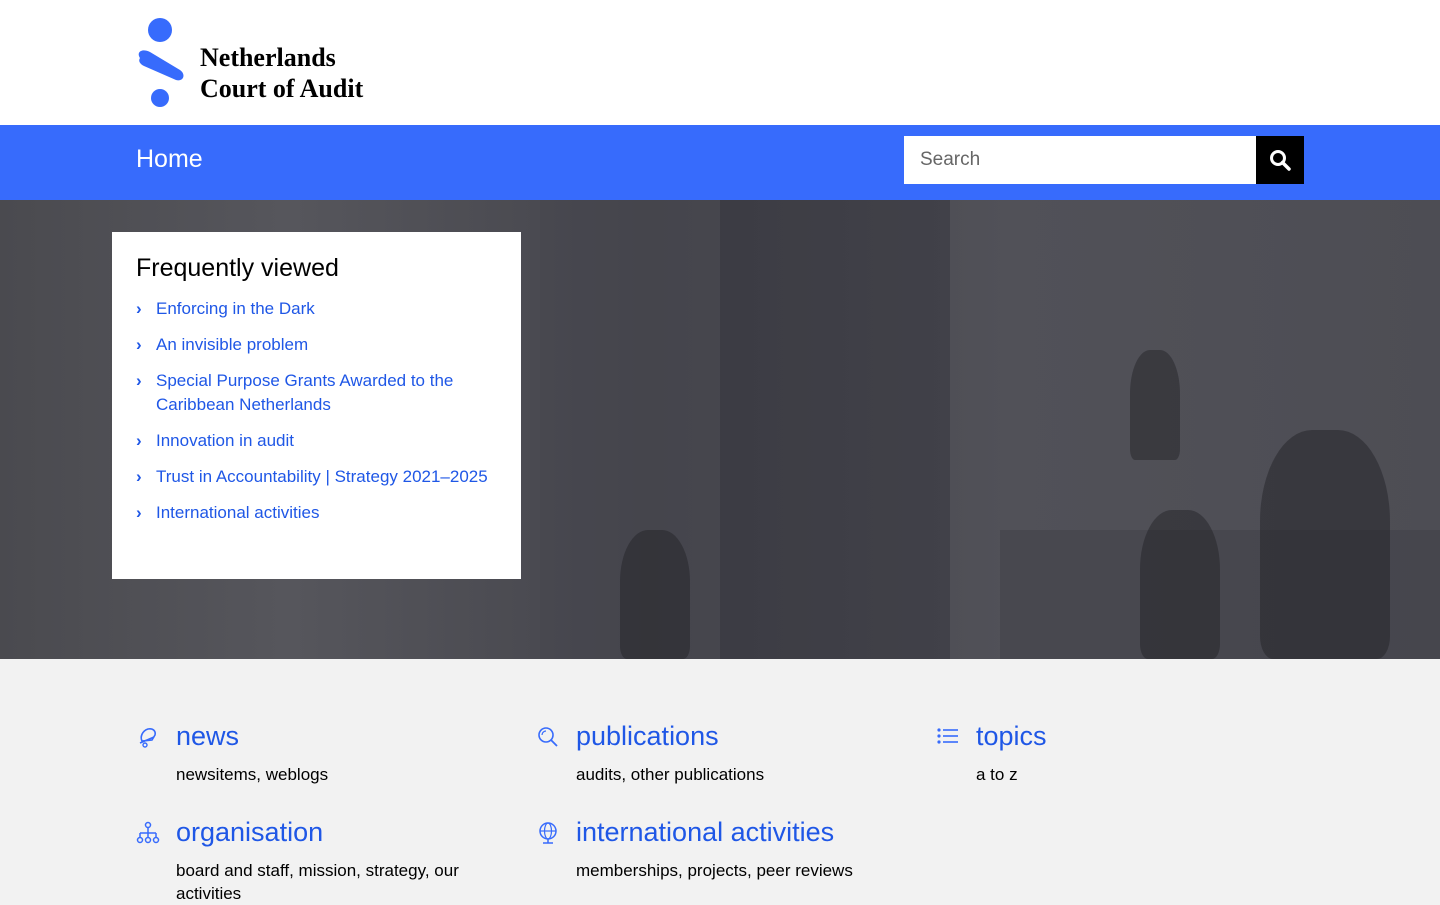  Describe the element at coordinates (548, 833) in the screenshot. I see `globe-icon` at that location.